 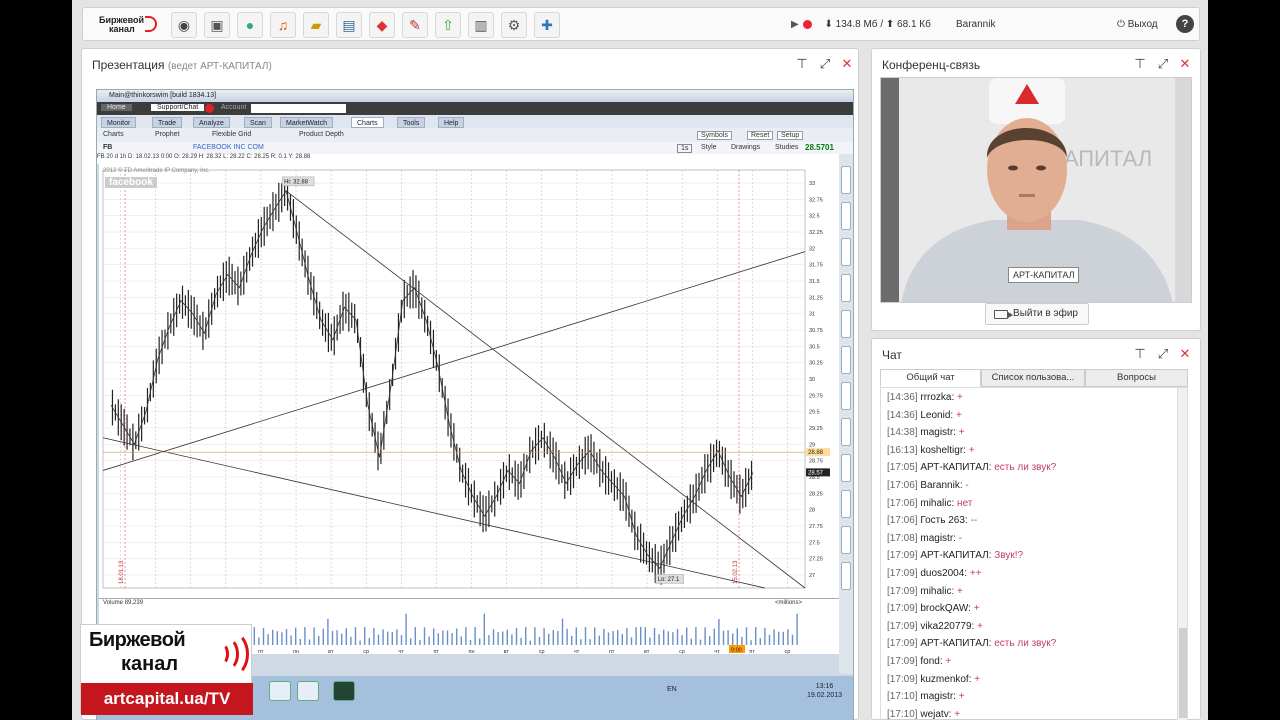 I want to click on record-icon, so click(x=807, y=24).